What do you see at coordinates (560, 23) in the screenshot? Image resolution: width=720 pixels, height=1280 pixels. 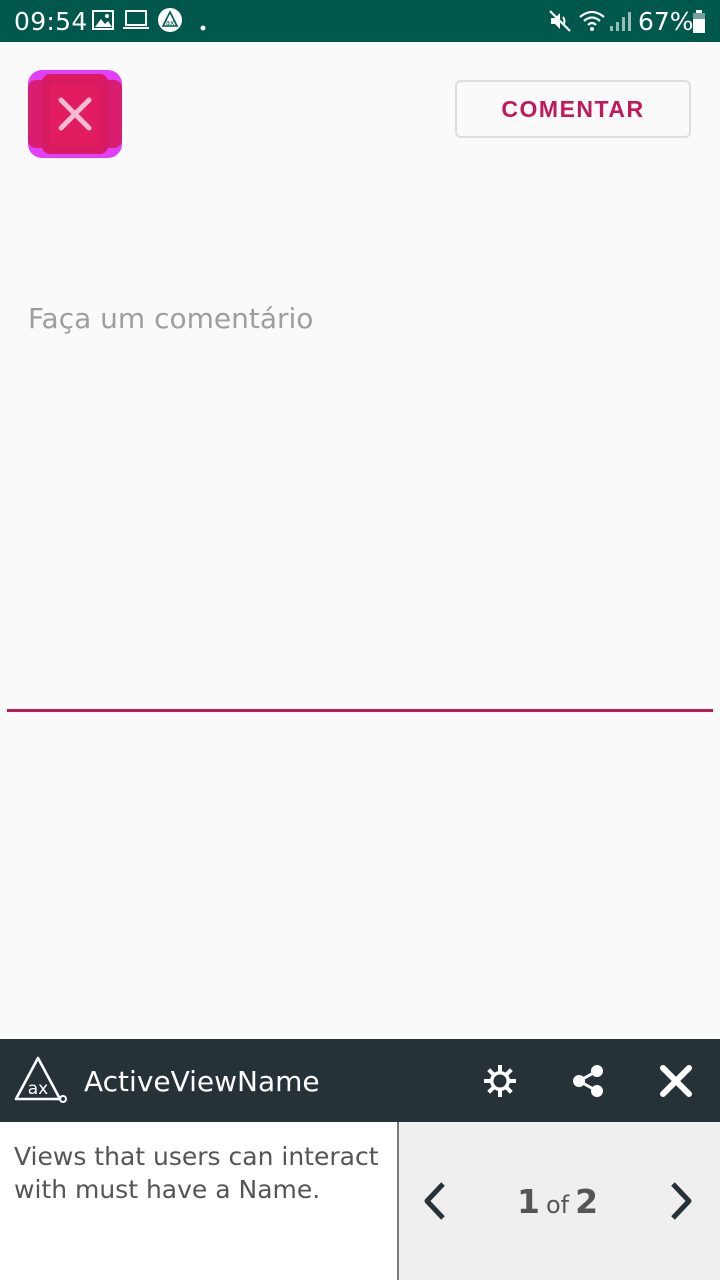 I see `mute-icon` at bounding box center [560, 23].